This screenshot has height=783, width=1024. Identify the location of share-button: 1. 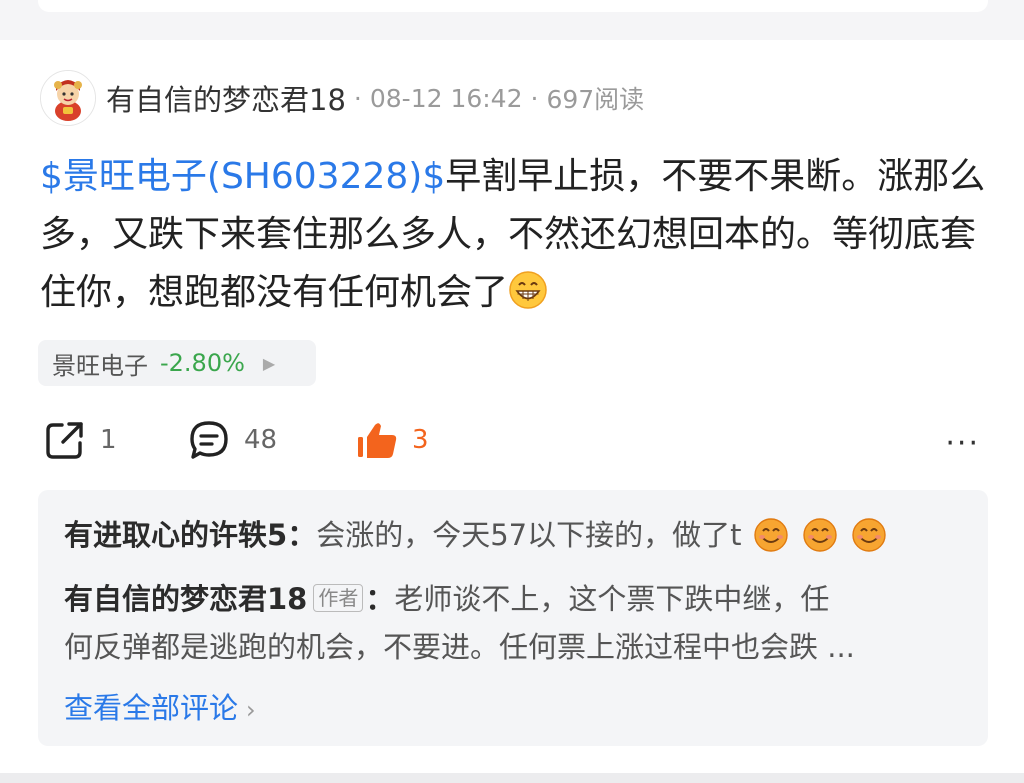
(79, 440).